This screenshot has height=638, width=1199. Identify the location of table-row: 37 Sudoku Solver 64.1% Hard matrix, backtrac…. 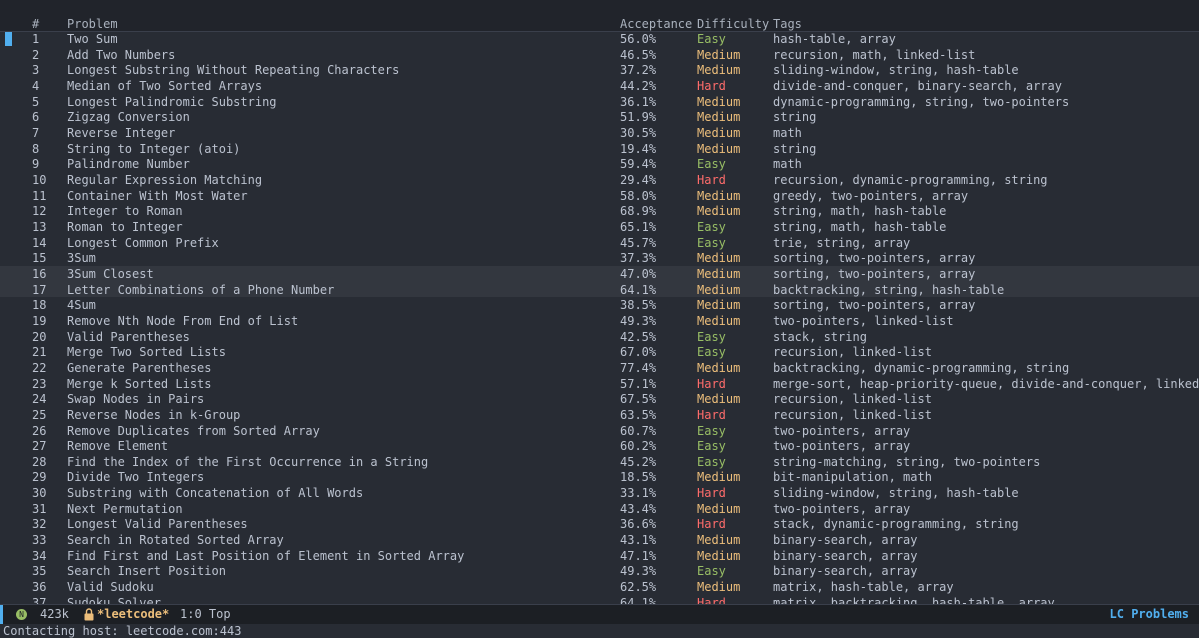
(599, 599).